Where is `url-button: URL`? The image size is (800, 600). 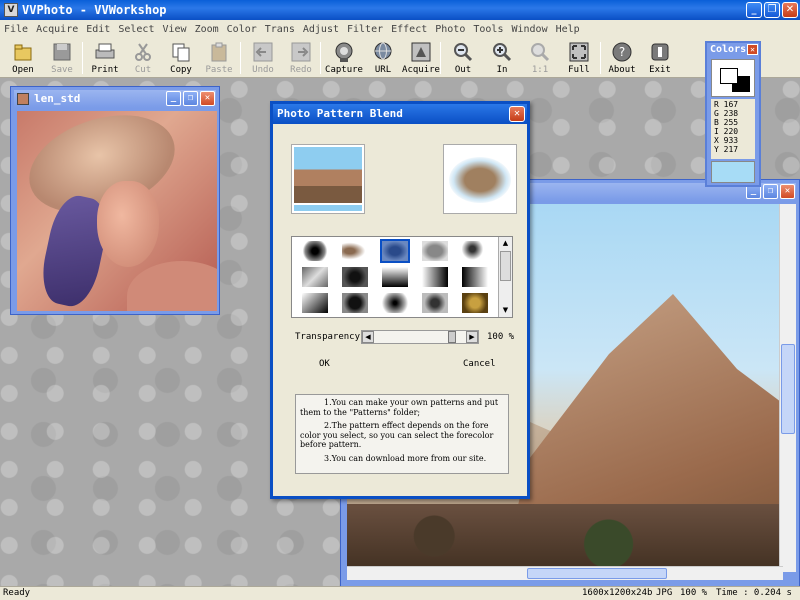
url-button: URL is located at coordinates (383, 58).